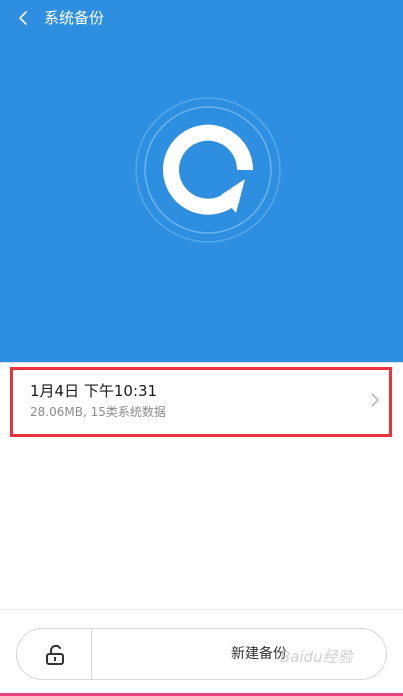 This screenshot has width=403, height=696. I want to click on backup-detail: 28.06MB, 15类系统数据, so click(98, 412).